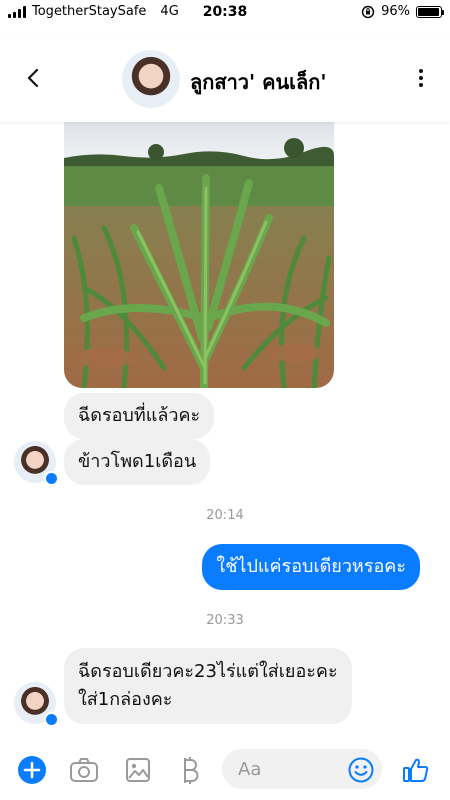  What do you see at coordinates (34, 78) in the screenshot?
I see `back-arrow-icon` at bounding box center [34, 78].